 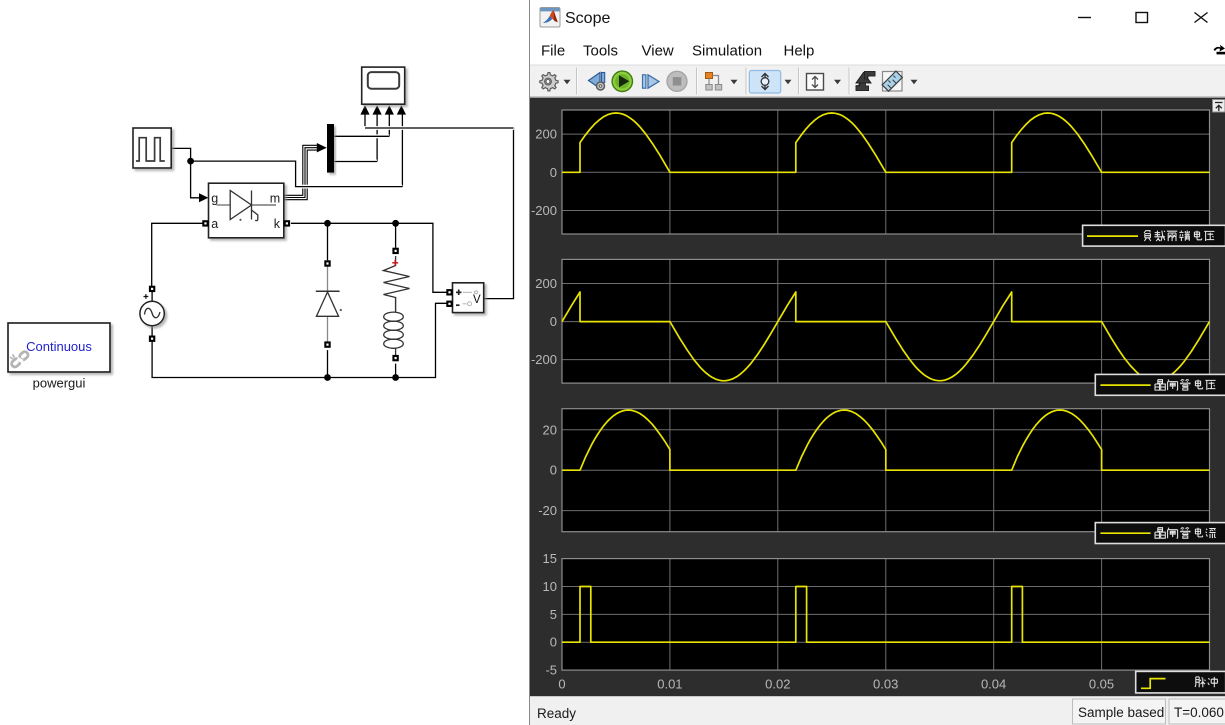 What do you see at coordinates (214, 224) in the screenshot?
I see `svg-text: a` at bounding box center [214, 224].